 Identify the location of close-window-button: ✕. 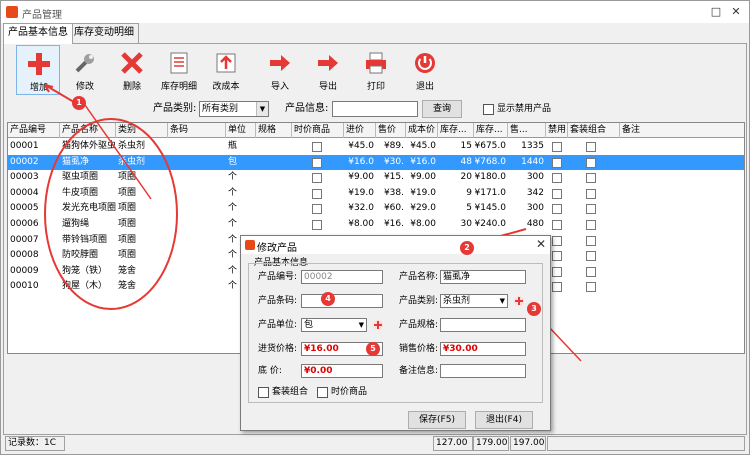
(736, 12).